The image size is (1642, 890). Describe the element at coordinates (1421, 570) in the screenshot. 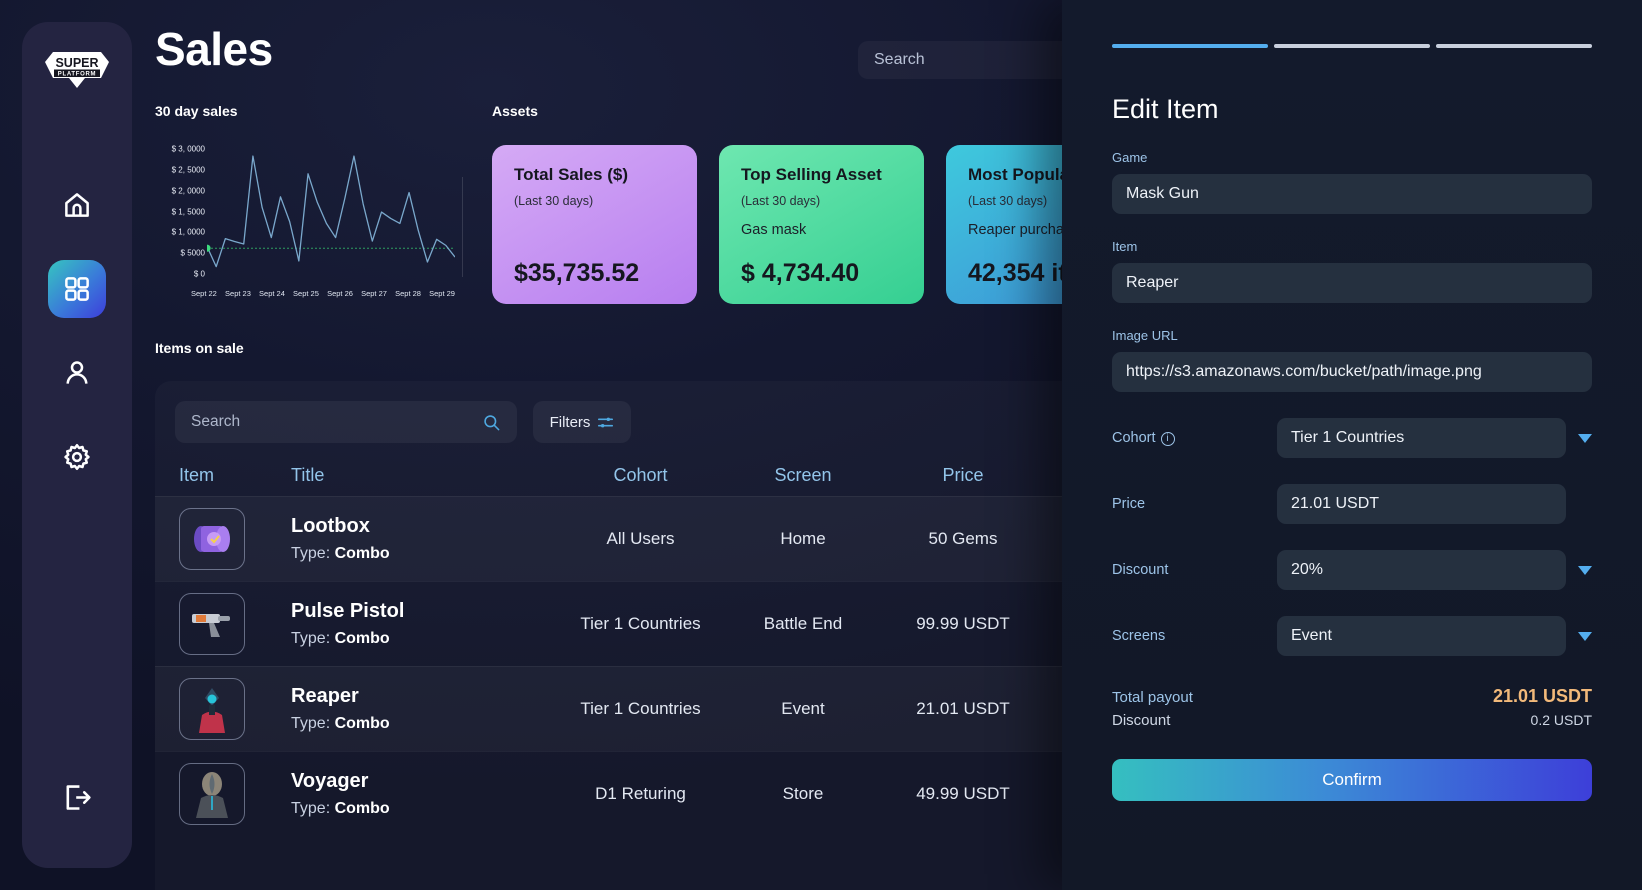

I see `discount-select: 20%` at that location.